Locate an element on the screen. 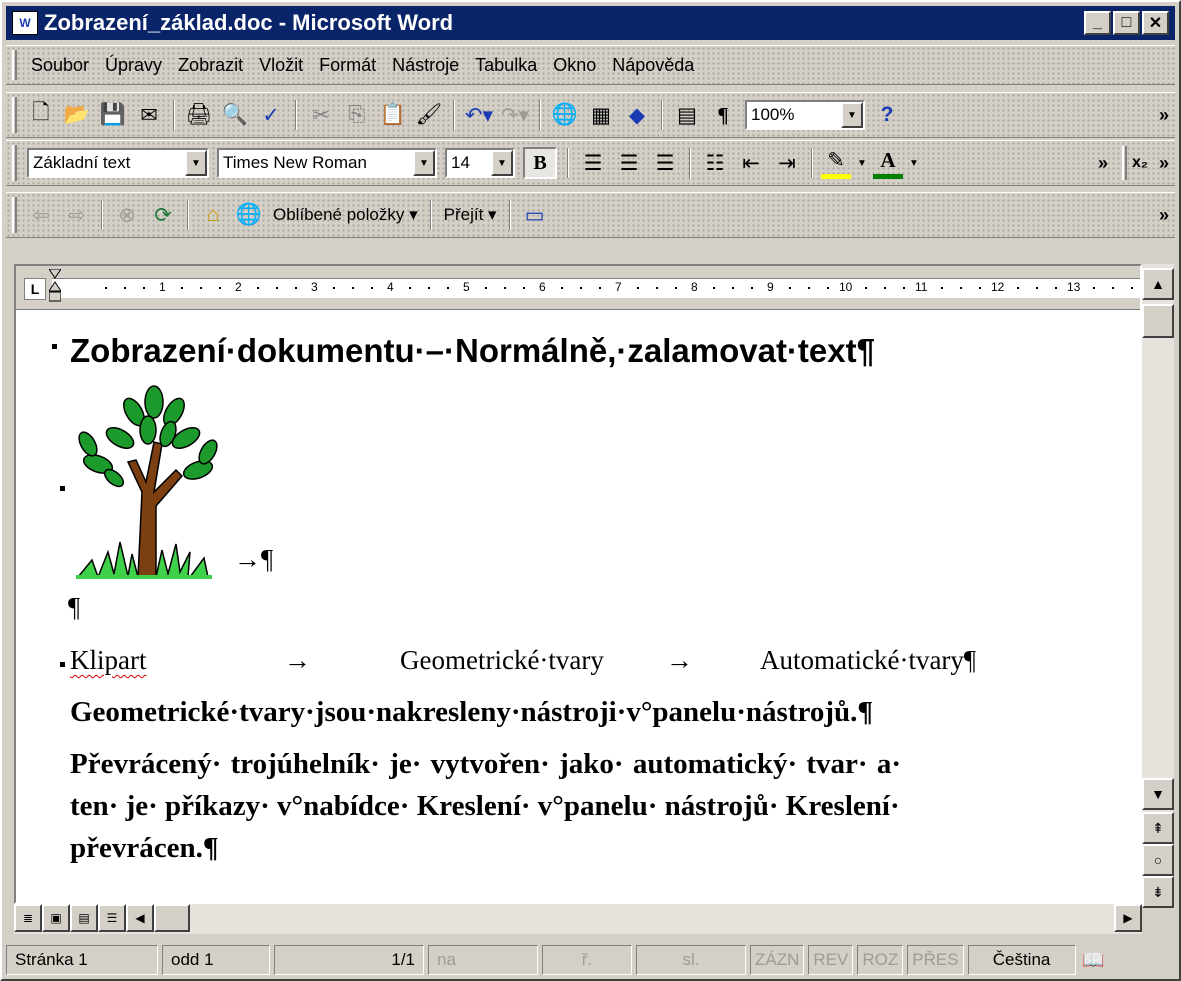 The width and height of the screenshot is (1181, 981). home-icon: ⌂ is located at coordinates (213, 215).